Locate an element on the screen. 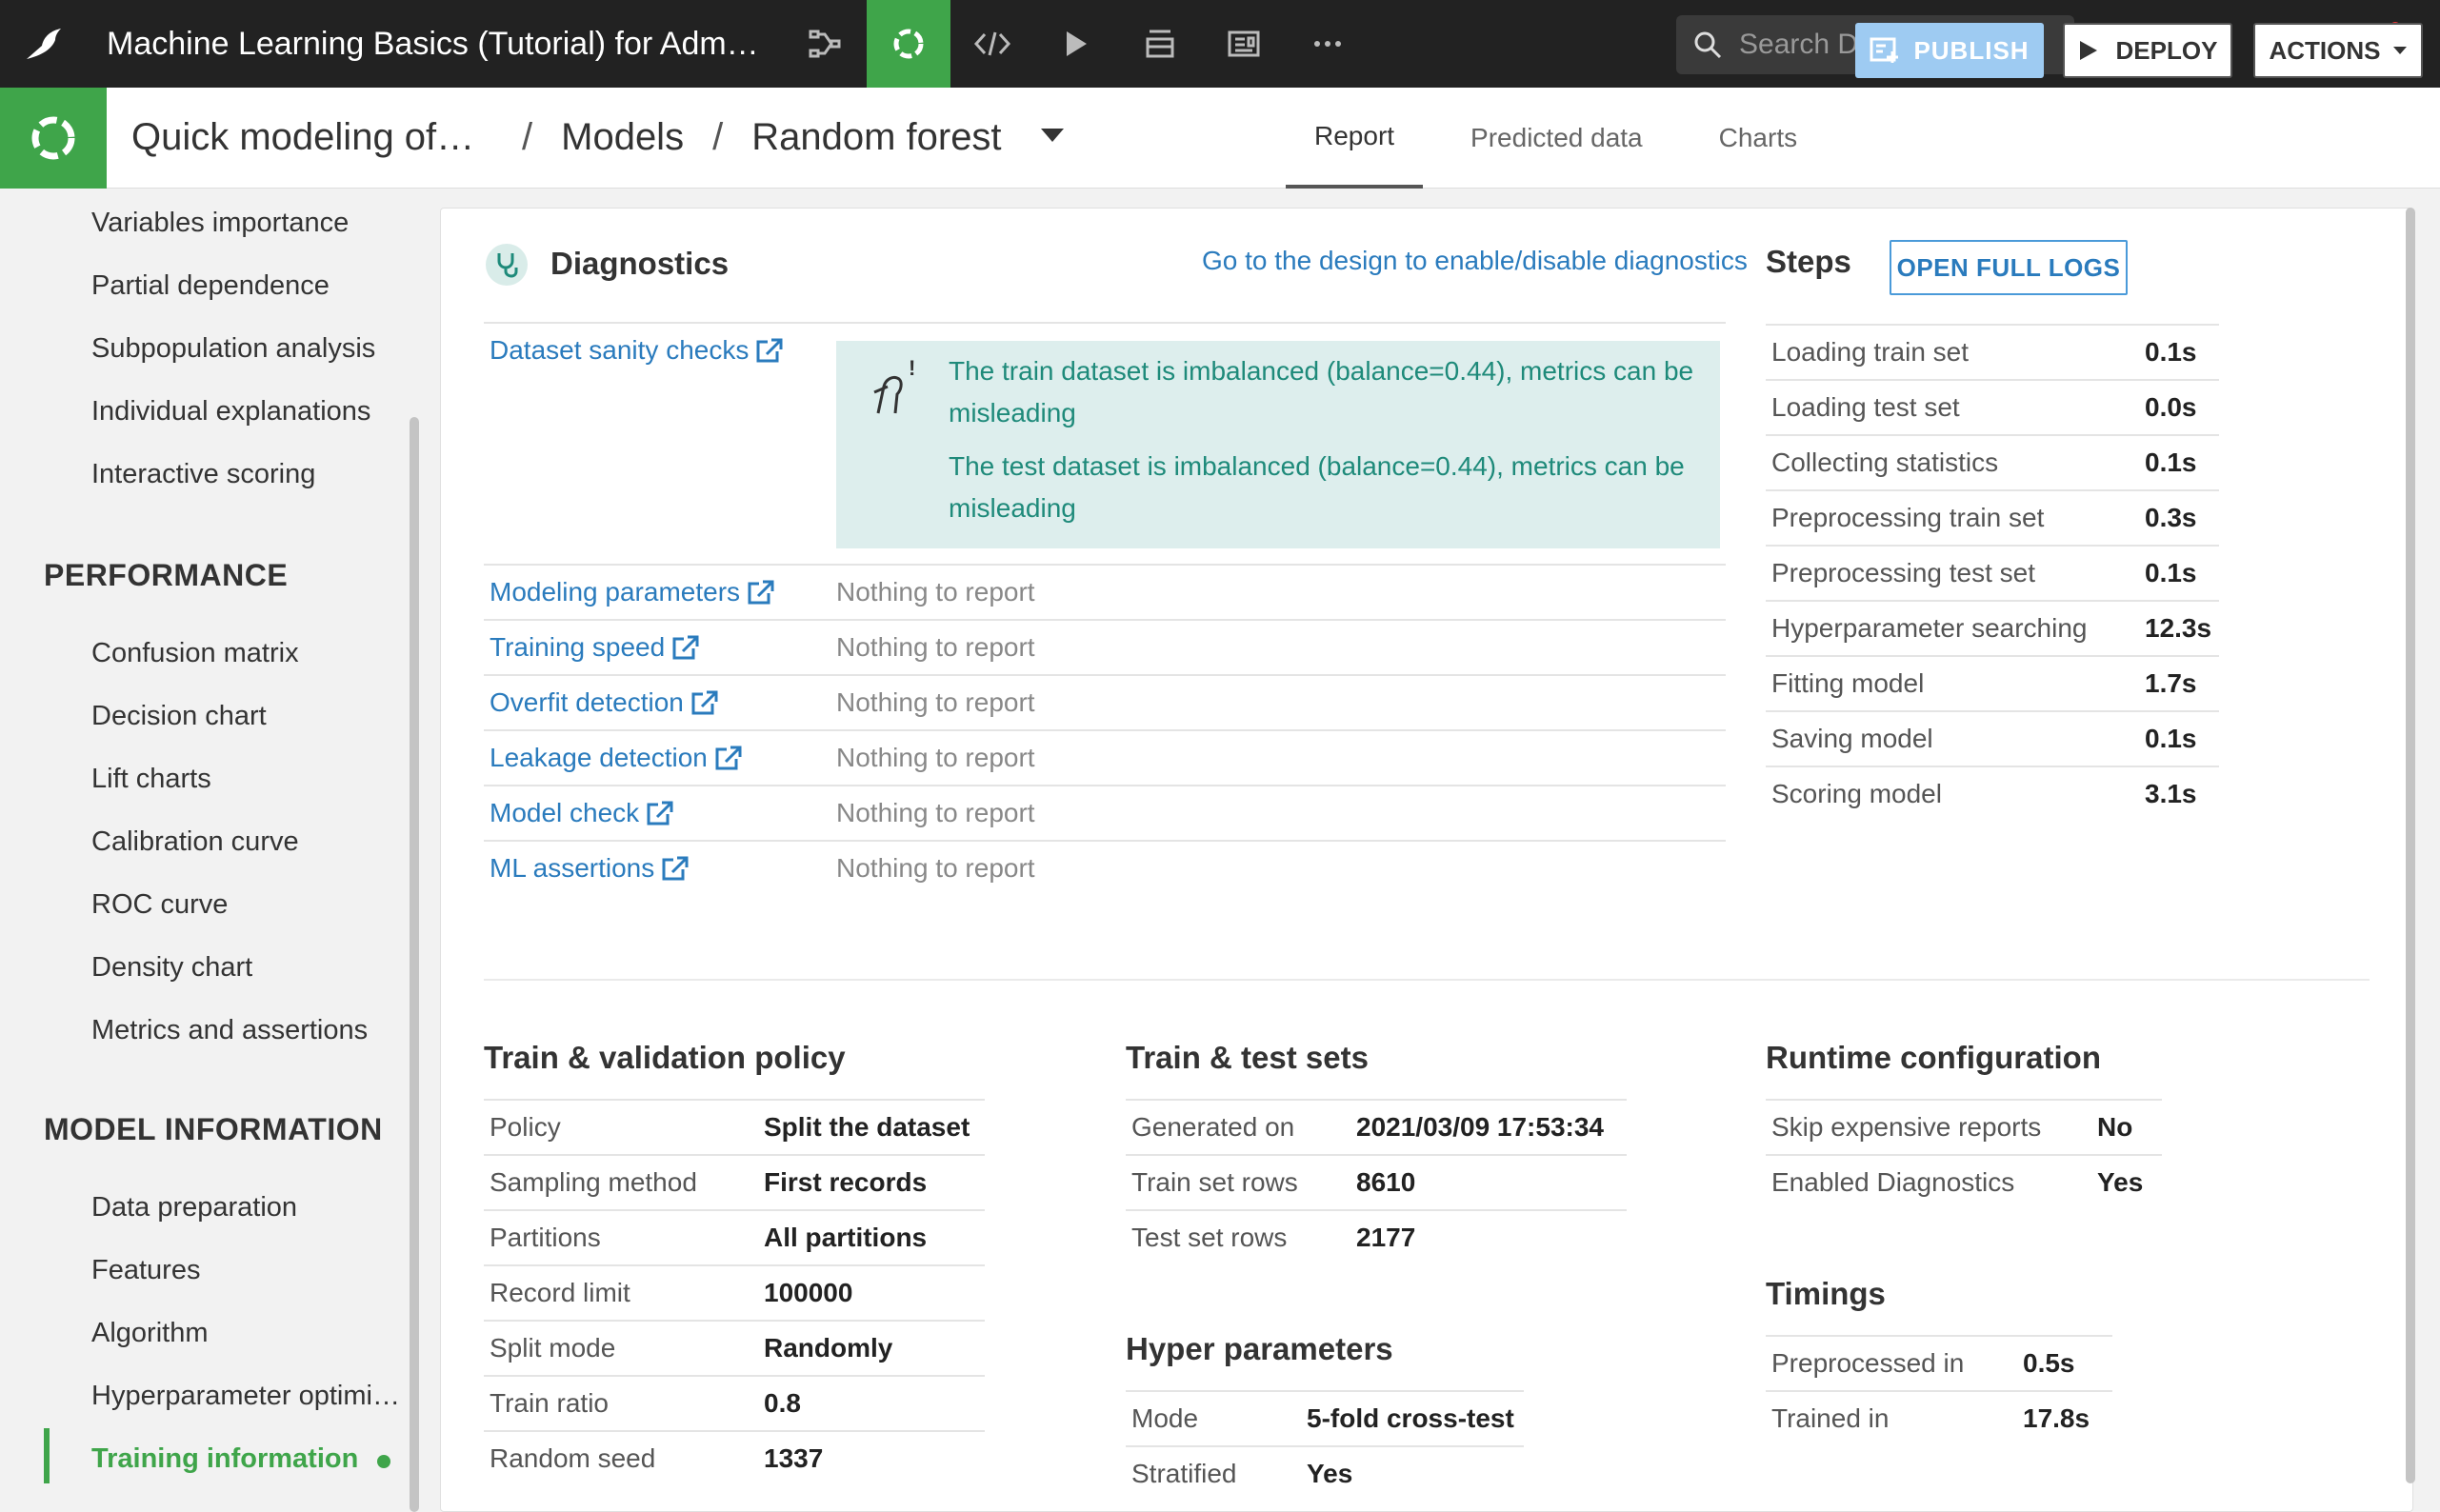  sidebar-scrollbar is located at coordinates (414, 964).